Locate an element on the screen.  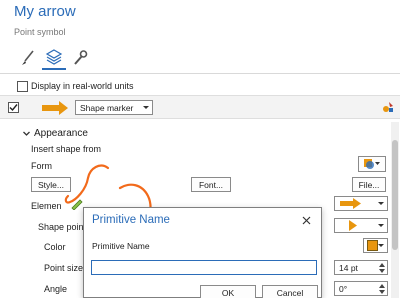
color-swatch is located at coordinates (372, 245).